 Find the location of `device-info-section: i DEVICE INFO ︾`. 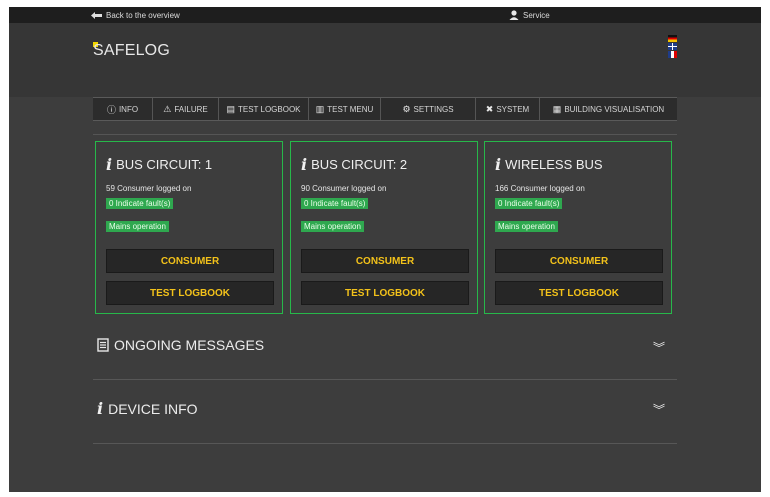

device-info-section: i DEVICE INFO ︾ is located at coordinates (385, 430).